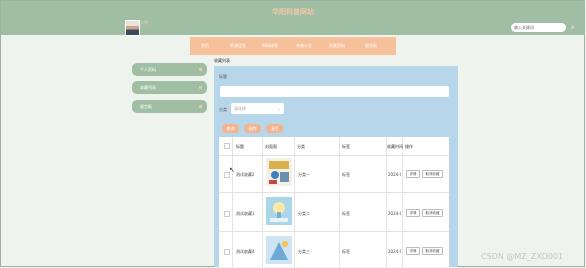 Image resolution: width=586 pixels, height=268 pixels. What do you see at coordinates (245, 213) in the screenshot?
I see `cell-title: 测试收藏1` at bounding box center [245, 213].